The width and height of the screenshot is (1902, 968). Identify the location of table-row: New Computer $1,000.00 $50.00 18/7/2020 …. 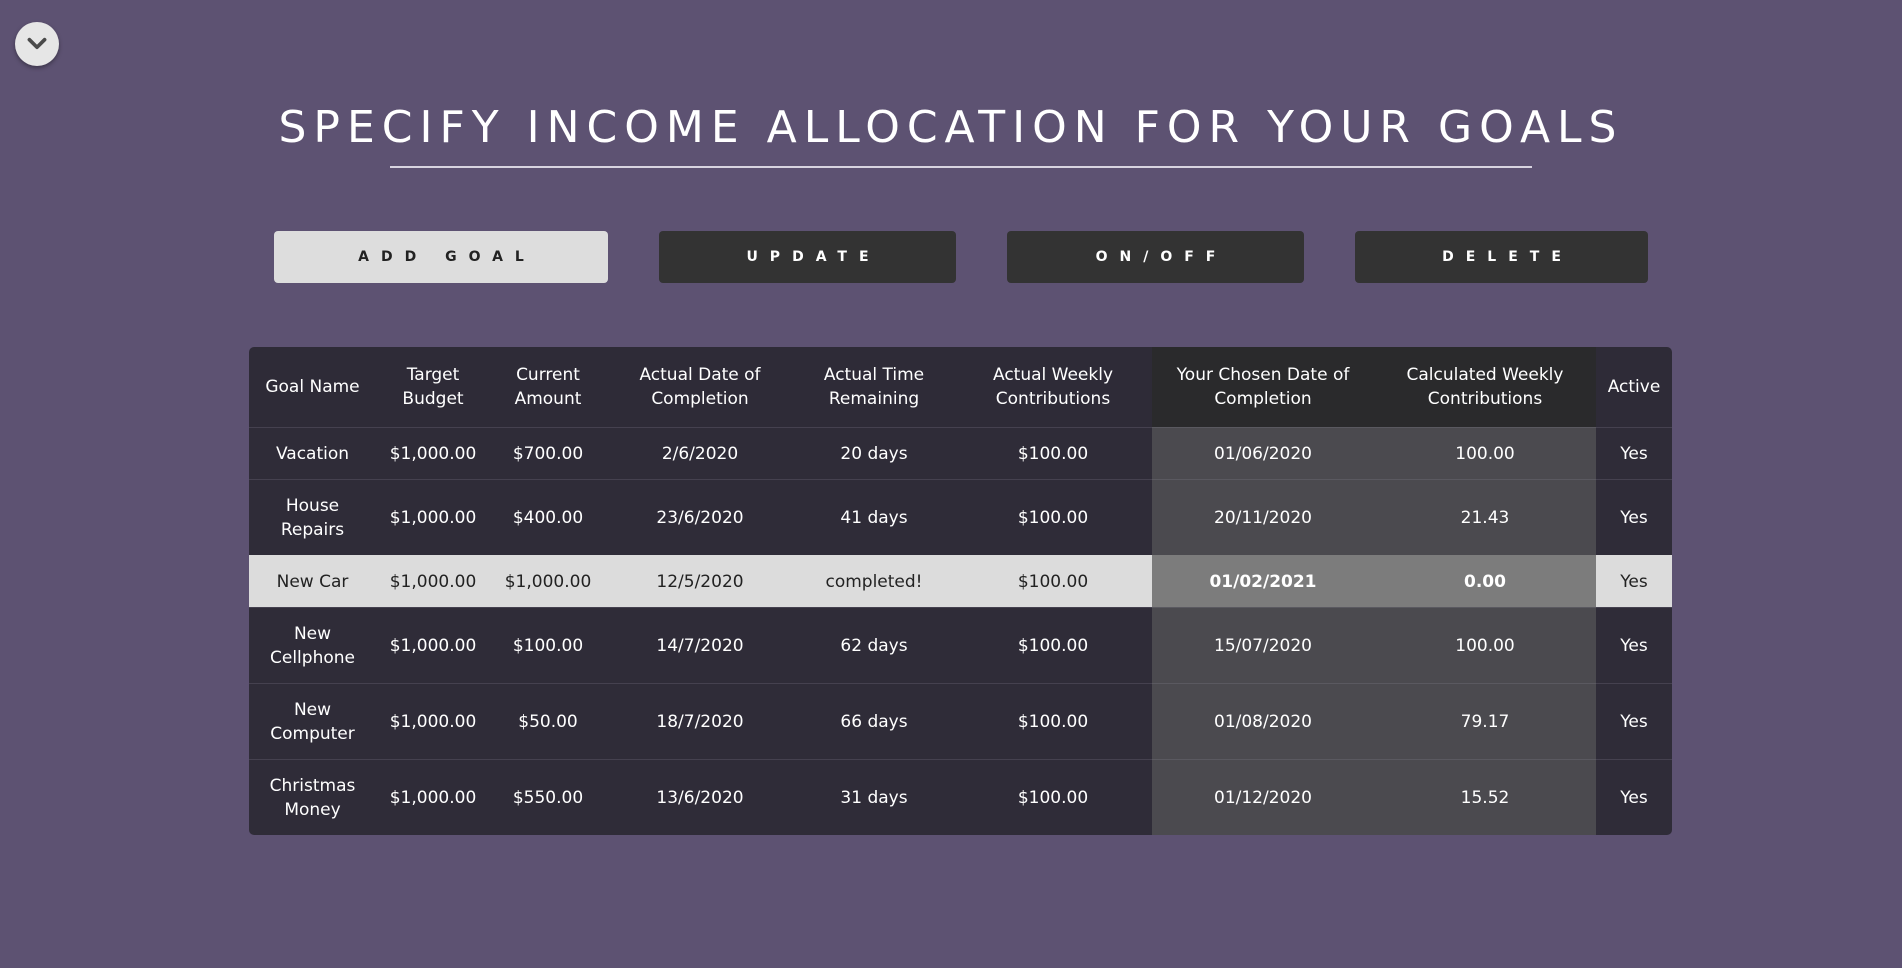
(960, 721).